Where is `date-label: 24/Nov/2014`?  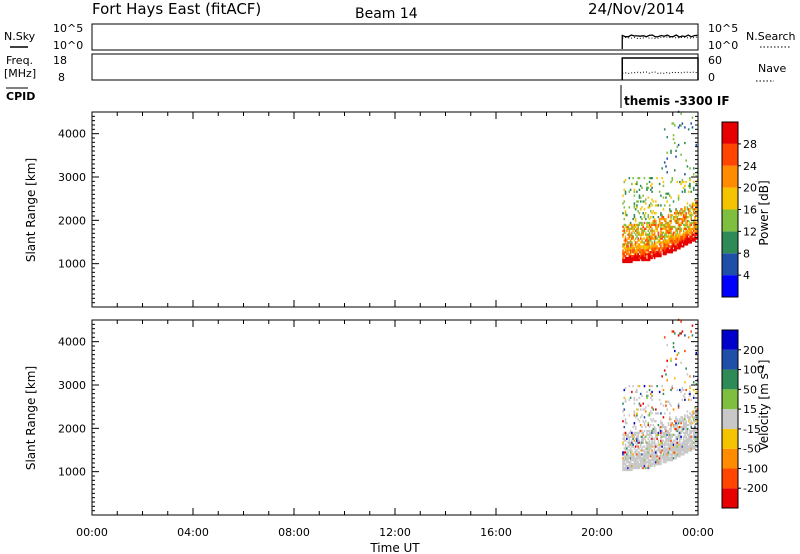 date-label: 24/Nov/2014 is located at coordinates (636, 9).